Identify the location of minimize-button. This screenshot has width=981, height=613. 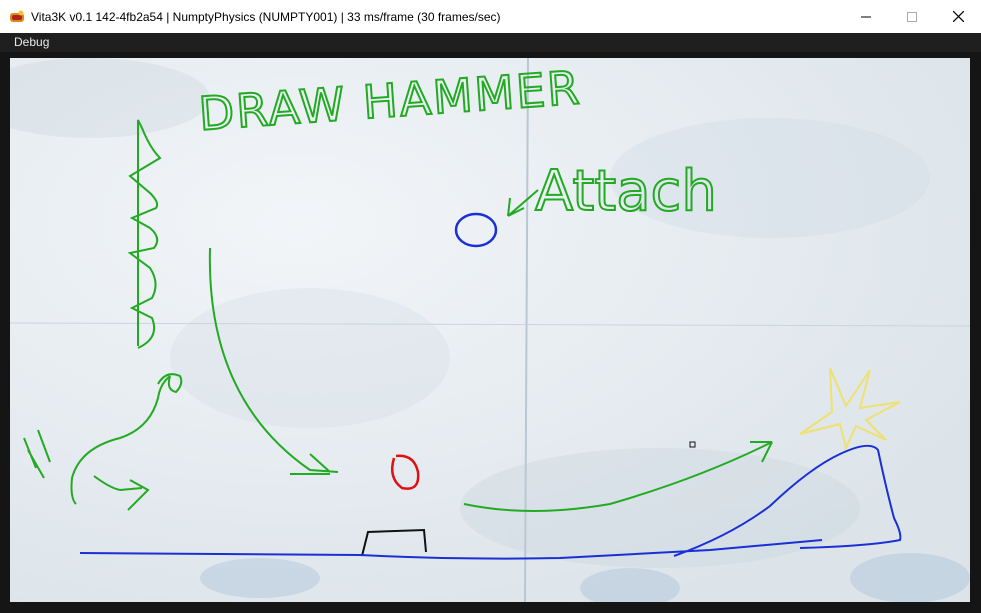
(866, 16).